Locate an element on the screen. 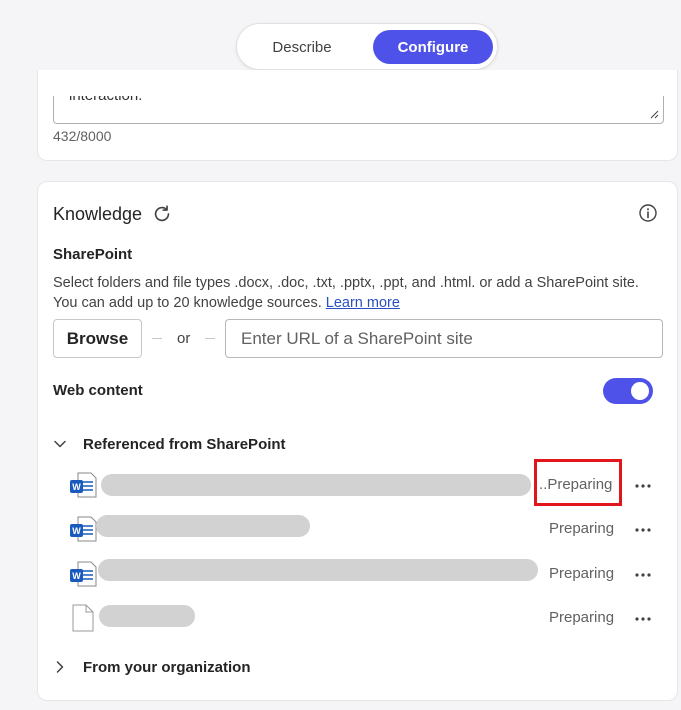  char-count: 432/8000 is located at coordinates (82, 136).